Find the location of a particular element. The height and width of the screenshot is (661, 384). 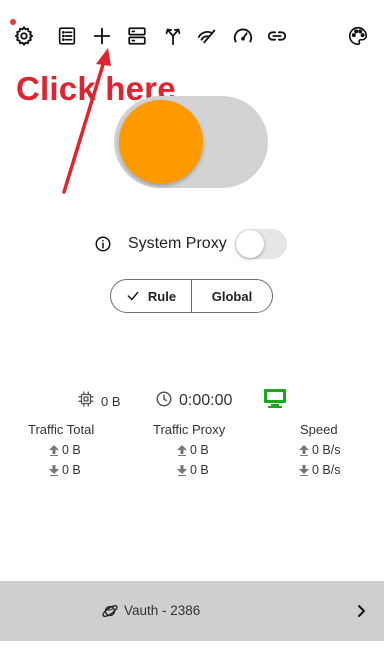

proxy-power-toggle is located at coordinates (191, 142).